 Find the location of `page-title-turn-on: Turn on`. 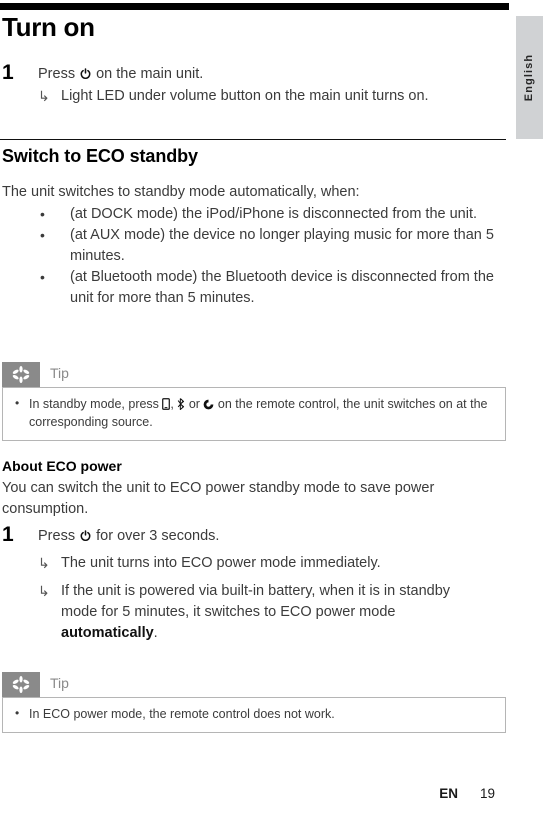

page-title-turn-on: Turn on is located at coordinates (48, 27).